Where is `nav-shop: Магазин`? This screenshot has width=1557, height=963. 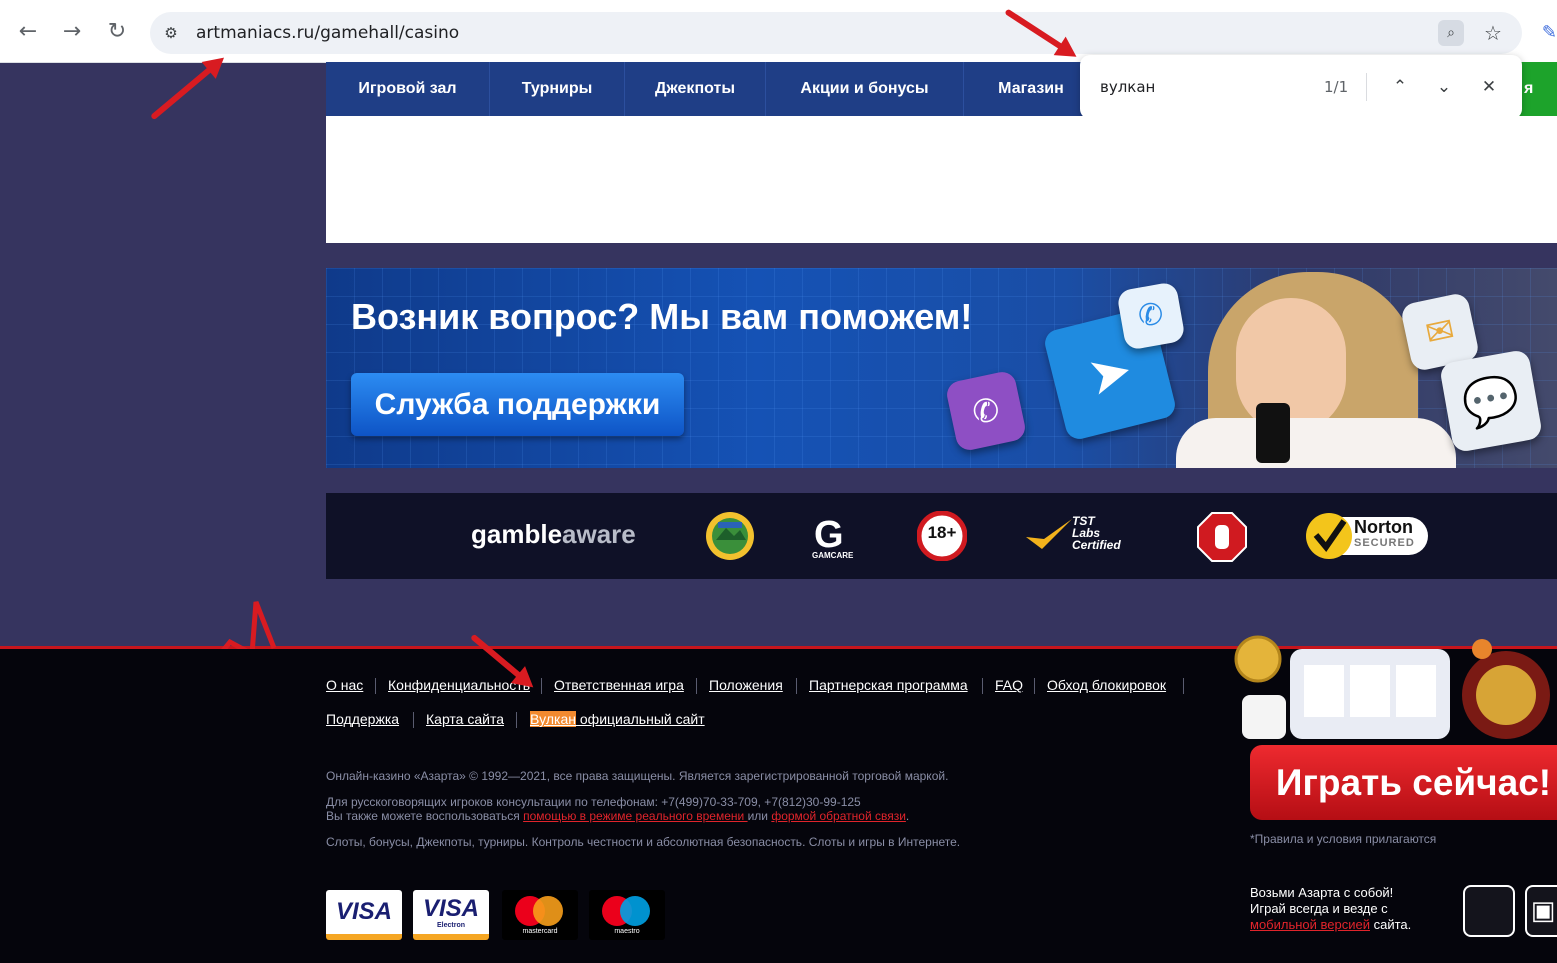
nav-shop: Магазин is located at coordinates (1031, 89).